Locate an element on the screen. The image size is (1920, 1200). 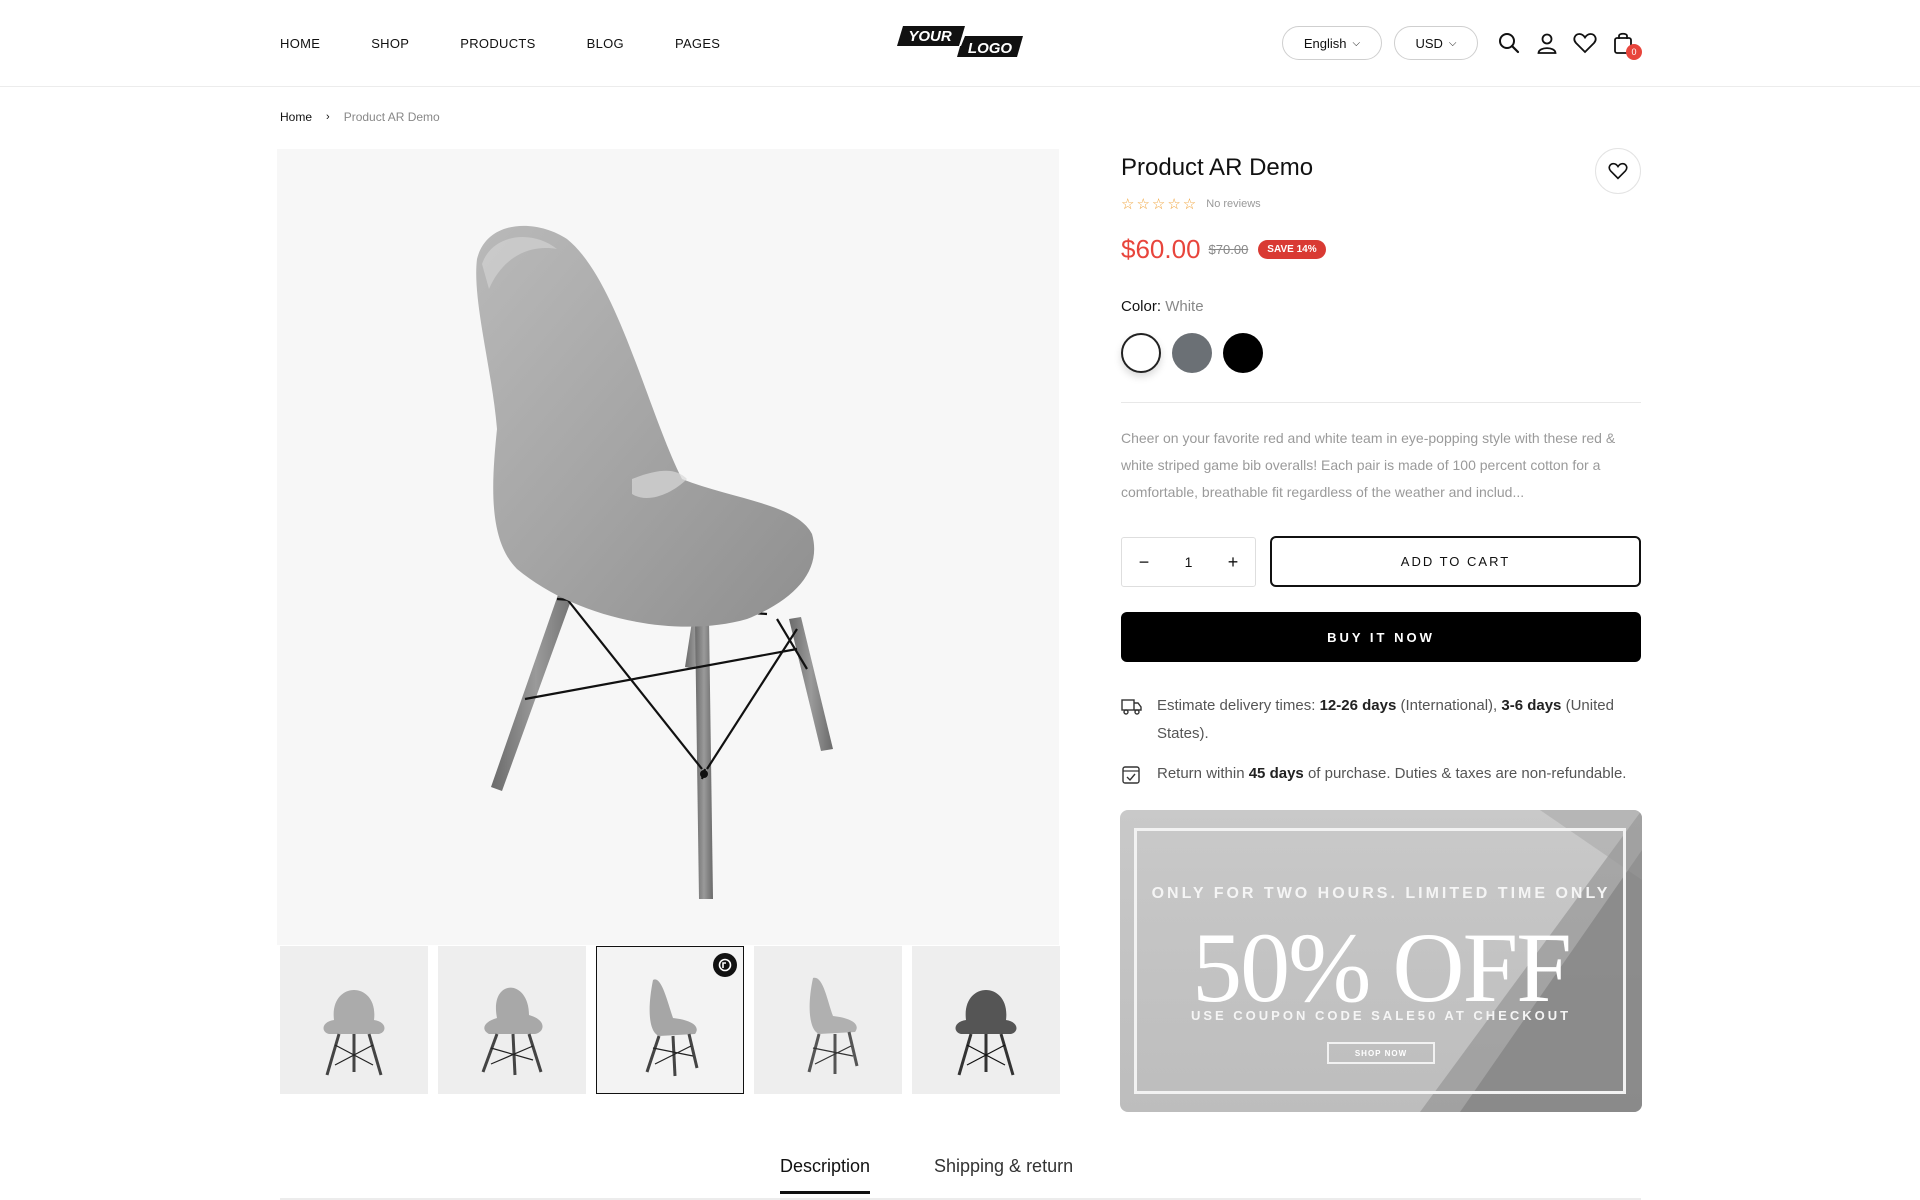
nav-pages: PAGES is located at coordinates (697, 43).